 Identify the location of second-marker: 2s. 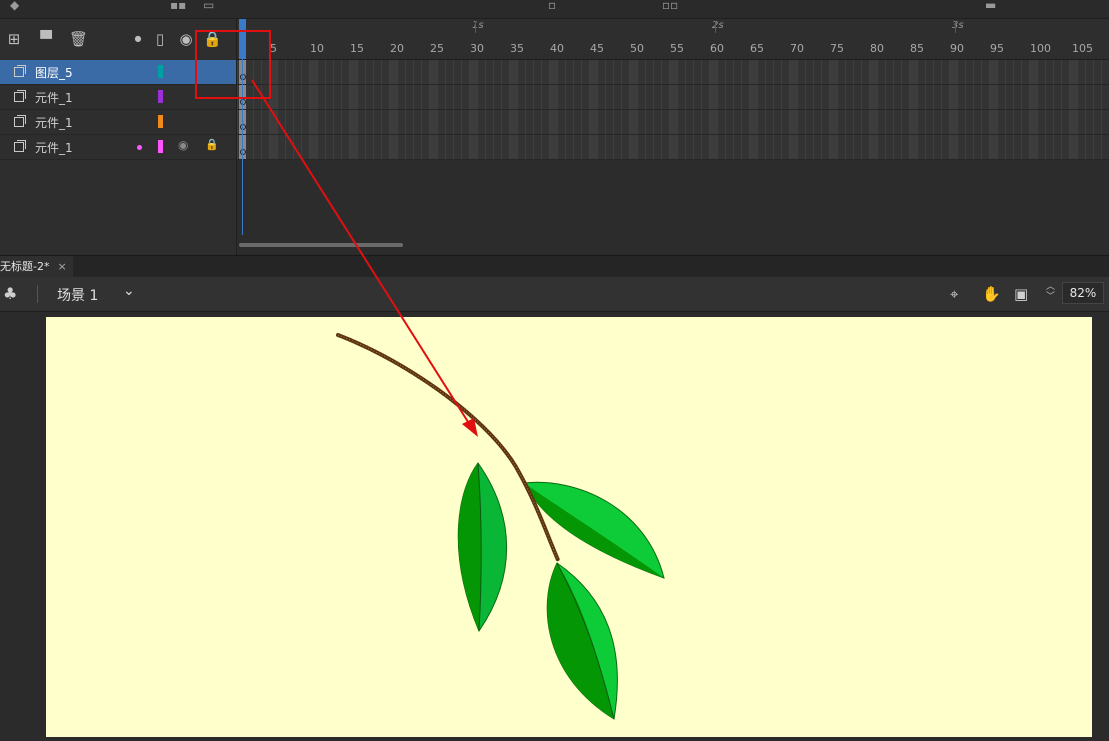
(718, 25).